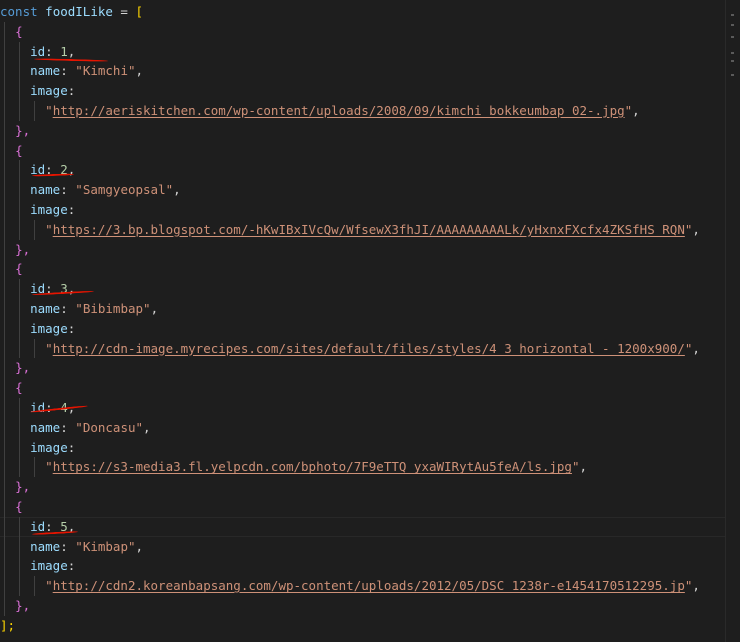 This screenshot has height=642, width=740. I want to click on array-close-bracket: ];, so click(8, 625).